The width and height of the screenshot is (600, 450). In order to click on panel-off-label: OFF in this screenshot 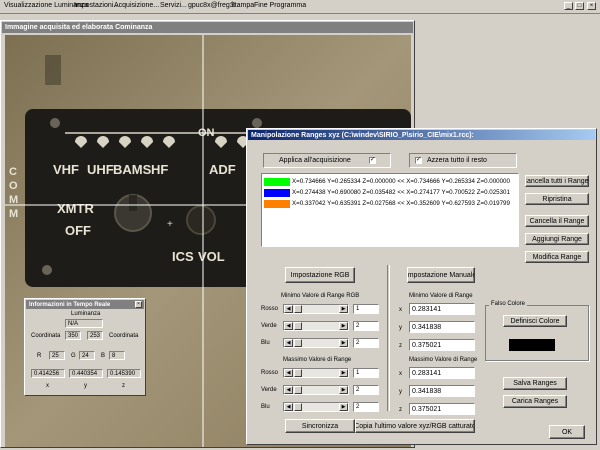, I will do `click(78, 230)`.